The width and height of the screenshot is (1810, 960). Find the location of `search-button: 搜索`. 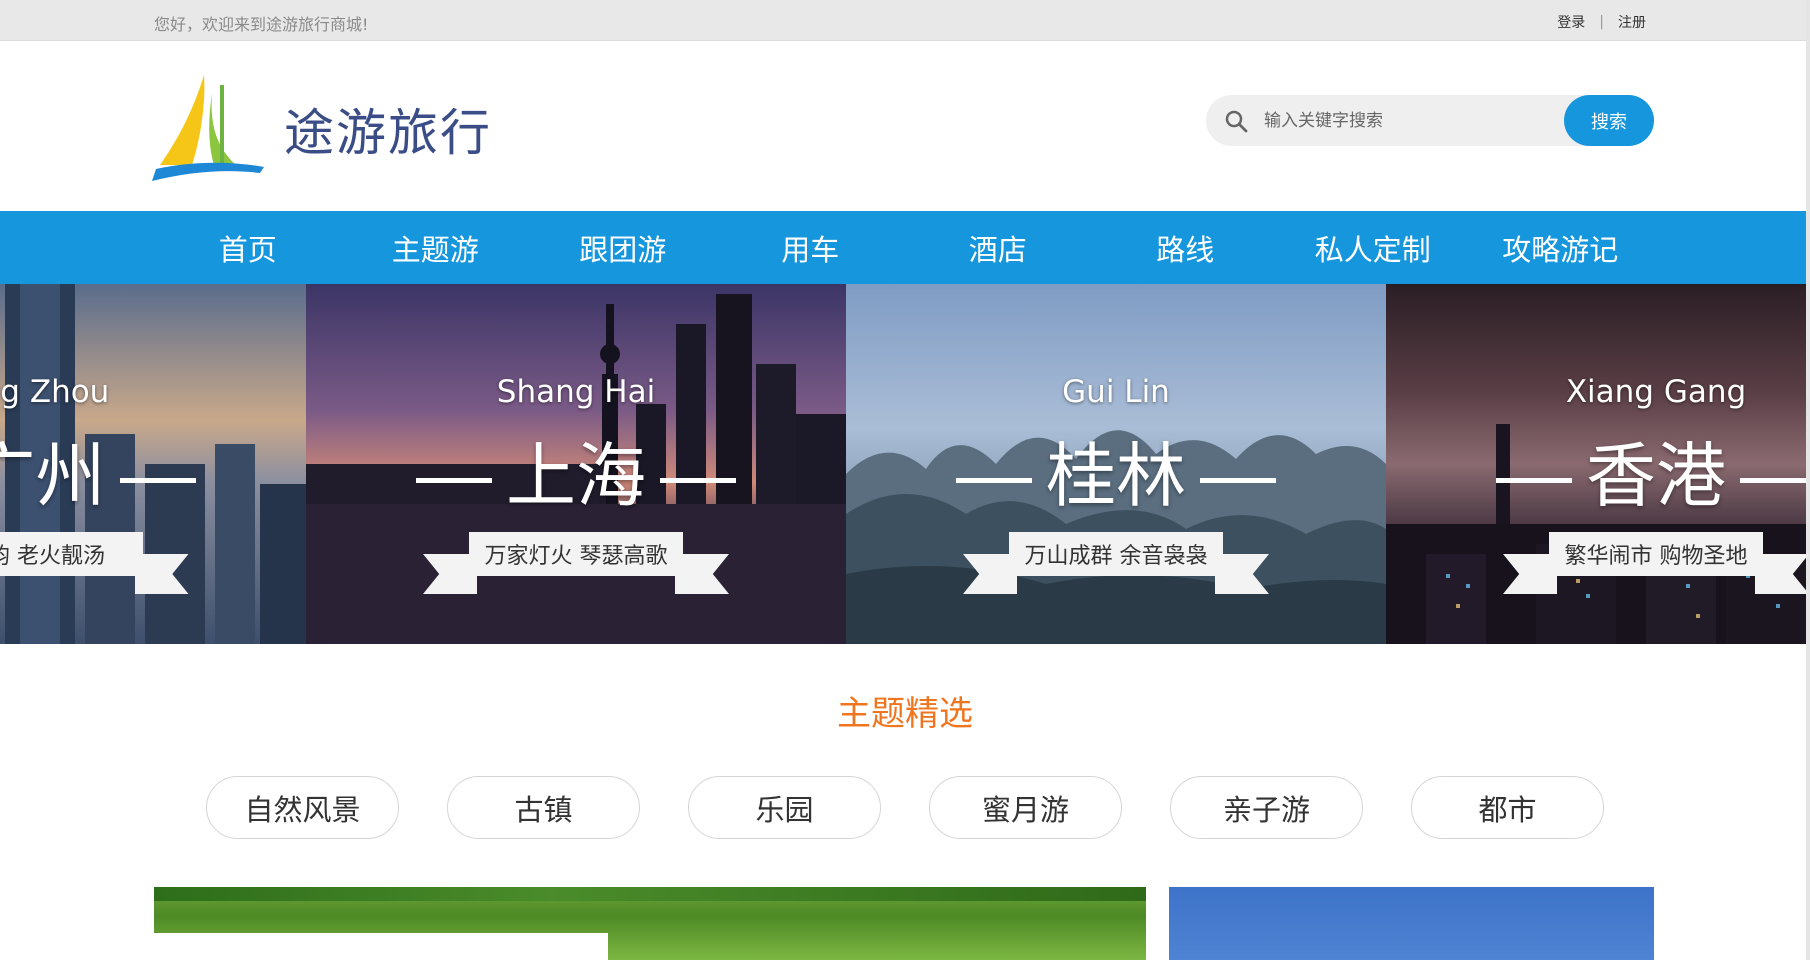

search-button: 搜索 is located at coordinates (1609, 120).